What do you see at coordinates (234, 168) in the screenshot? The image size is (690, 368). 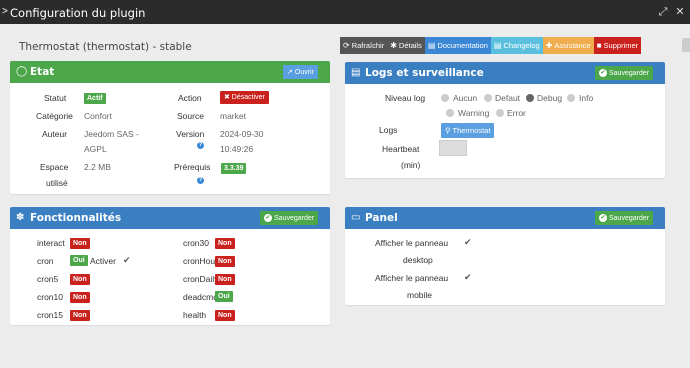 I see `prerequis-badge: 3.3.39` at bounding box center [234, 168].